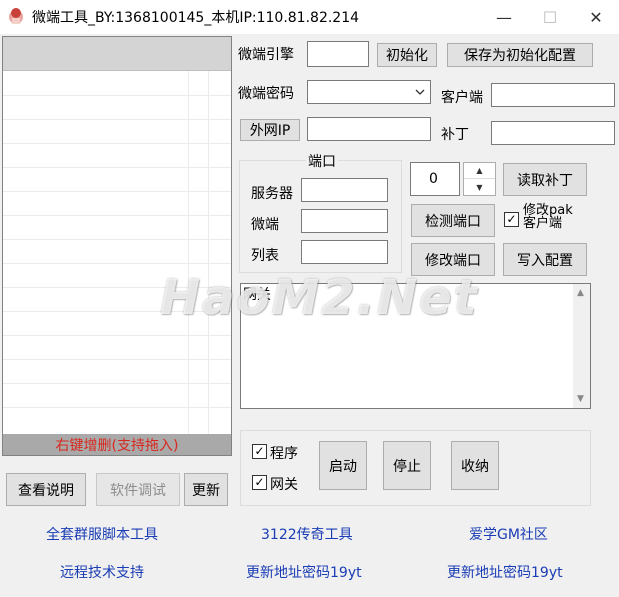  I want to click on check-port-button: 检测端口, so click(453, 220).